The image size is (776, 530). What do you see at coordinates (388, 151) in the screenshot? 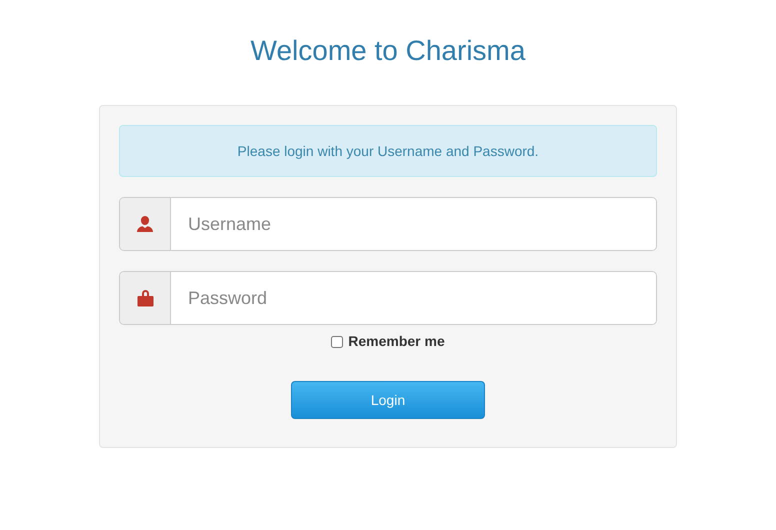
I see `info-message: Please login with your Username and Password.` at bounding box center [388, 151].